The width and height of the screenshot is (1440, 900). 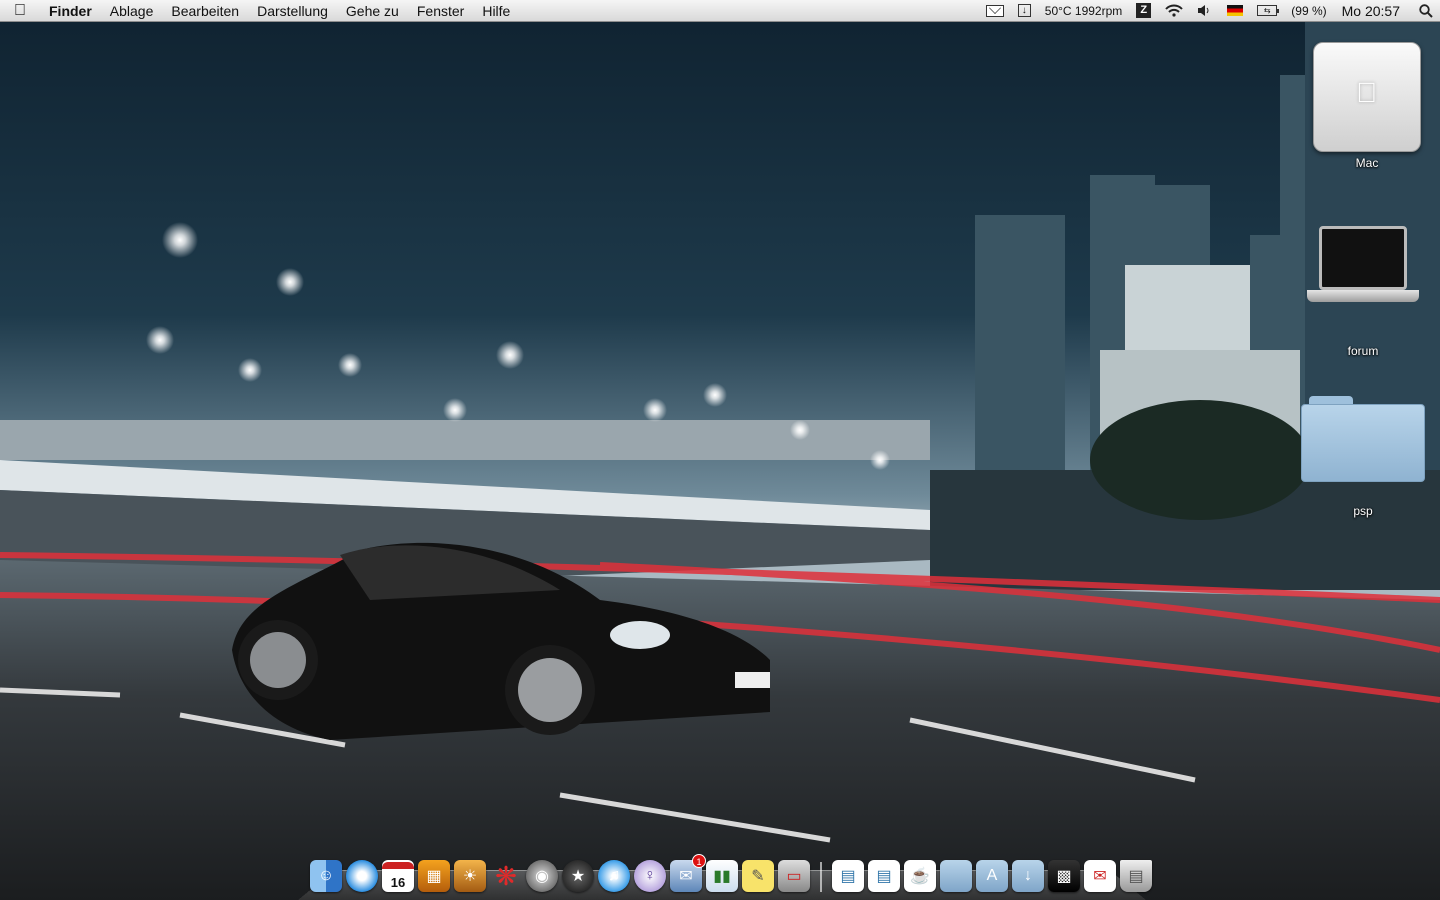 I want to click on numbers-icon: ▮▮, so click(x=722, y=876).